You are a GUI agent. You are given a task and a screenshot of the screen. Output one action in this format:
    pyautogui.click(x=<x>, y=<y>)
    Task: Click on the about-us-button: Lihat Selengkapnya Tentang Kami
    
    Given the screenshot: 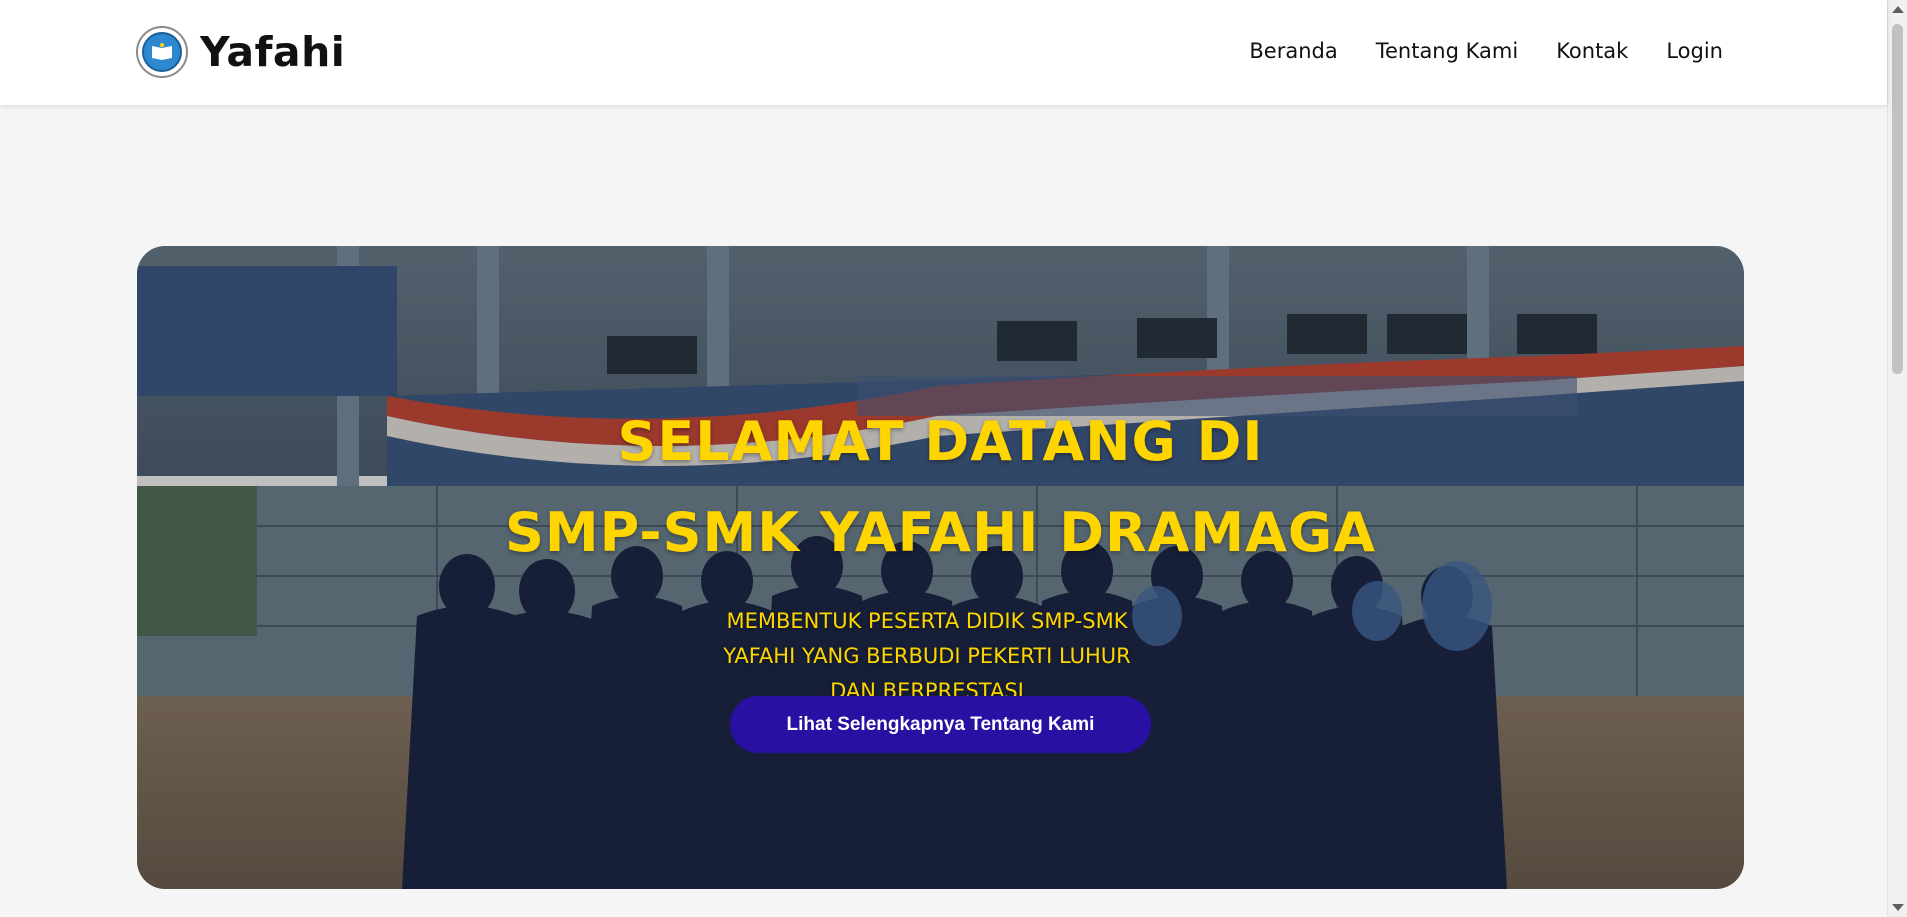 What is the action you would take?
    pyautogui.click(x=940, y=724)
    